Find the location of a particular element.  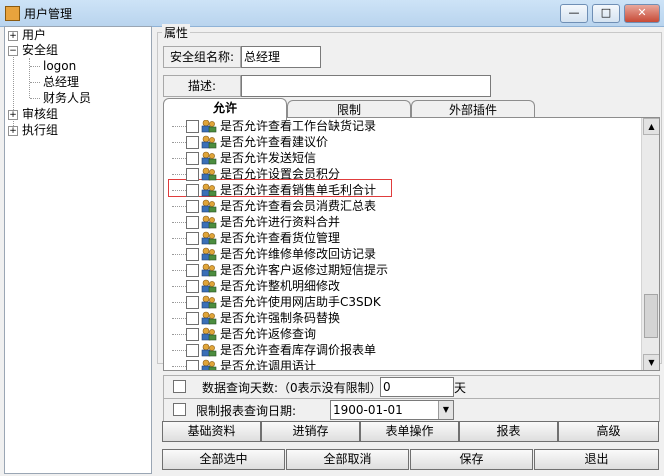

reports-button: 报表 is located at coordinates (508, 431).